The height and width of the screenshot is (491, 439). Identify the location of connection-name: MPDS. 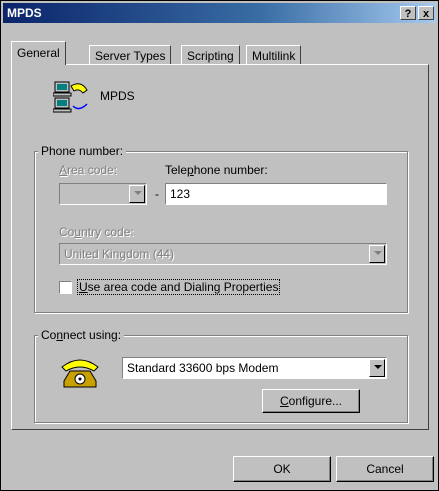
(117, 96).